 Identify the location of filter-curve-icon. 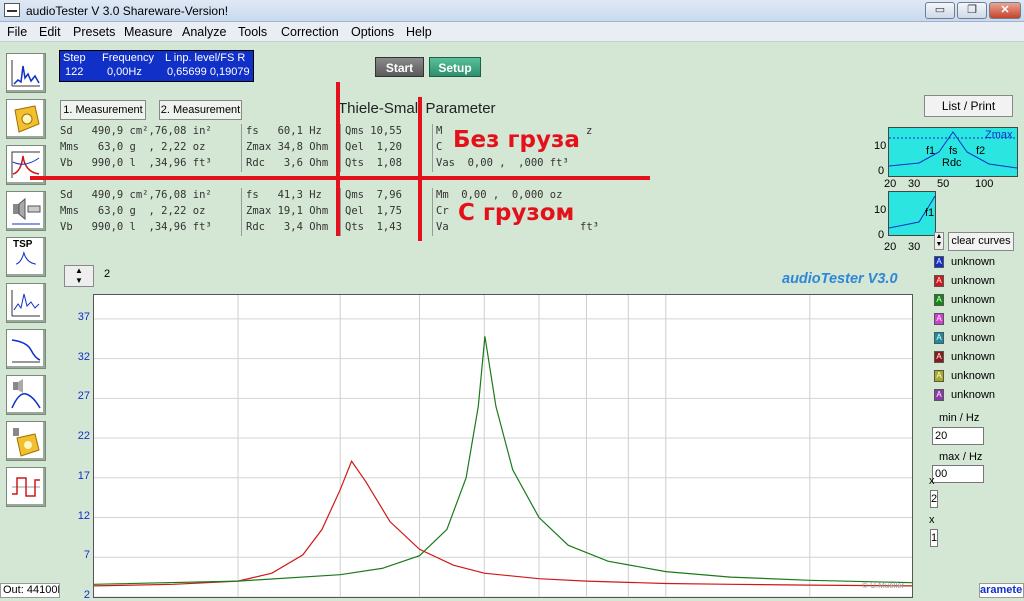
(26, 349).